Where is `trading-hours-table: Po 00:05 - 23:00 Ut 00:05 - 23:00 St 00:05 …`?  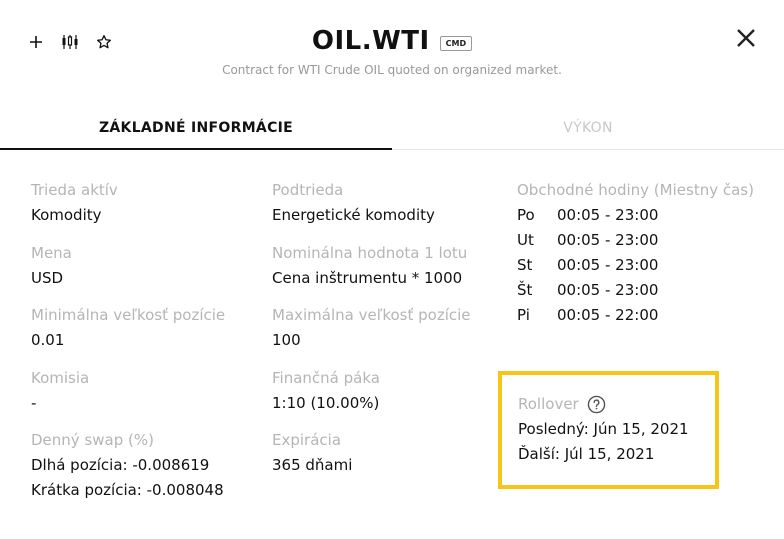 trading-hours-table: Po 00:05 - 23:00 Ut 00:05 - 23:00 St 00:05 … is located at coordinates (587, 265).